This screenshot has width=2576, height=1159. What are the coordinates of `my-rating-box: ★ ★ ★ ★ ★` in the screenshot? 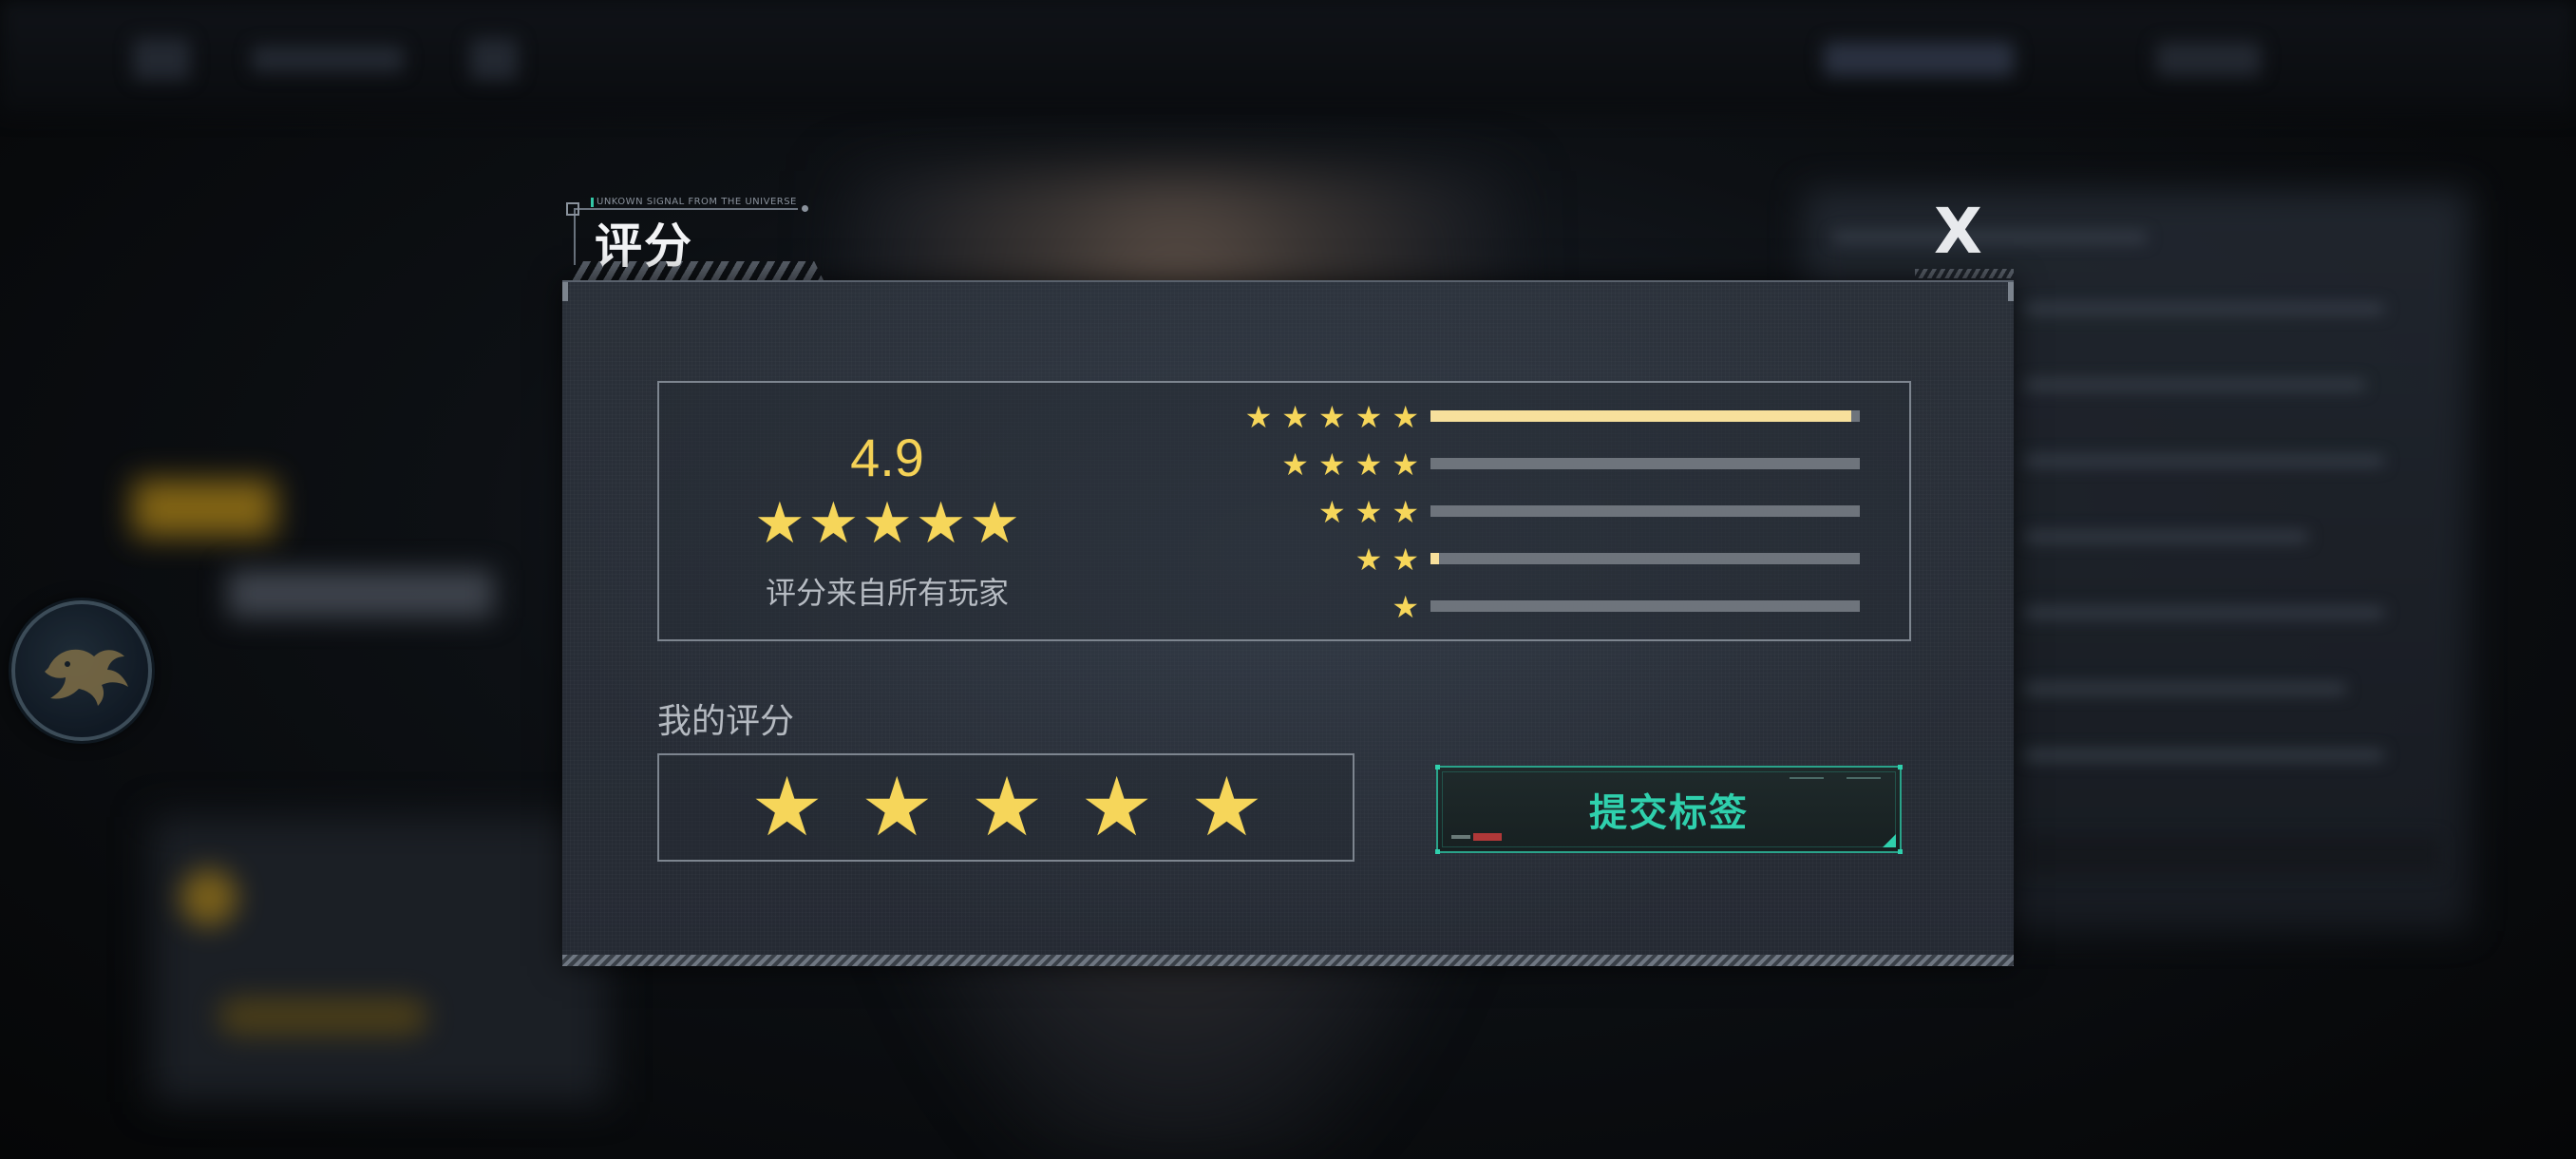 It's located at (1005, 807).